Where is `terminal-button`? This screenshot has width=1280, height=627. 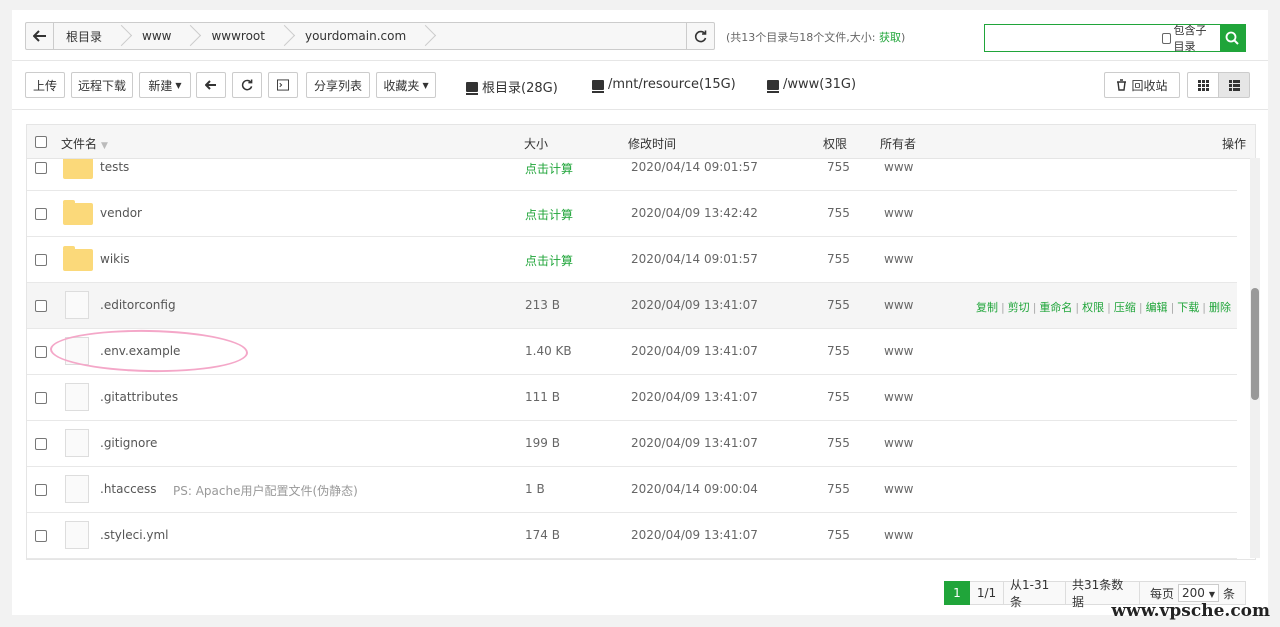 terminal-button is located at coordinates (283, 85).